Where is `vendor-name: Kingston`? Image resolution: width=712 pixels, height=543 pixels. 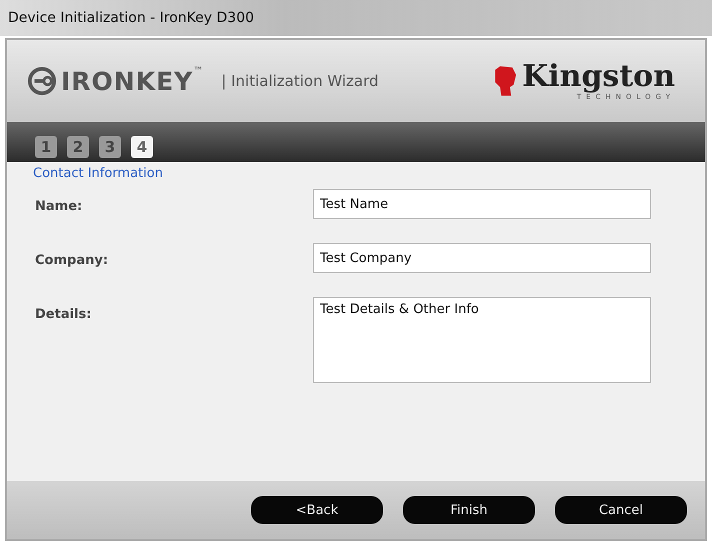 vendor-name: Kingston is located at coordinates (598, 77).